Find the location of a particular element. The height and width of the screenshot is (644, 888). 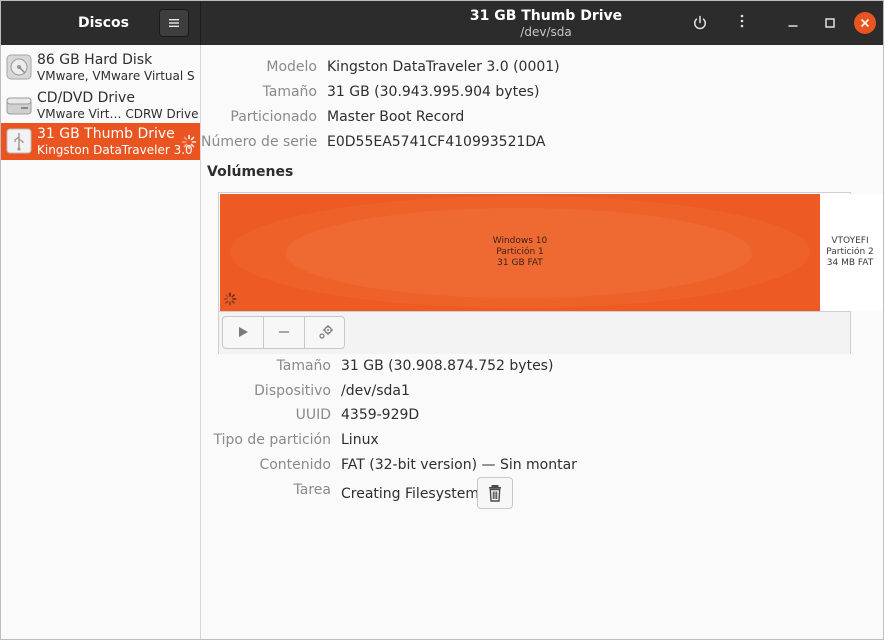

cancel-task-button is located at coordinates (495, 493).